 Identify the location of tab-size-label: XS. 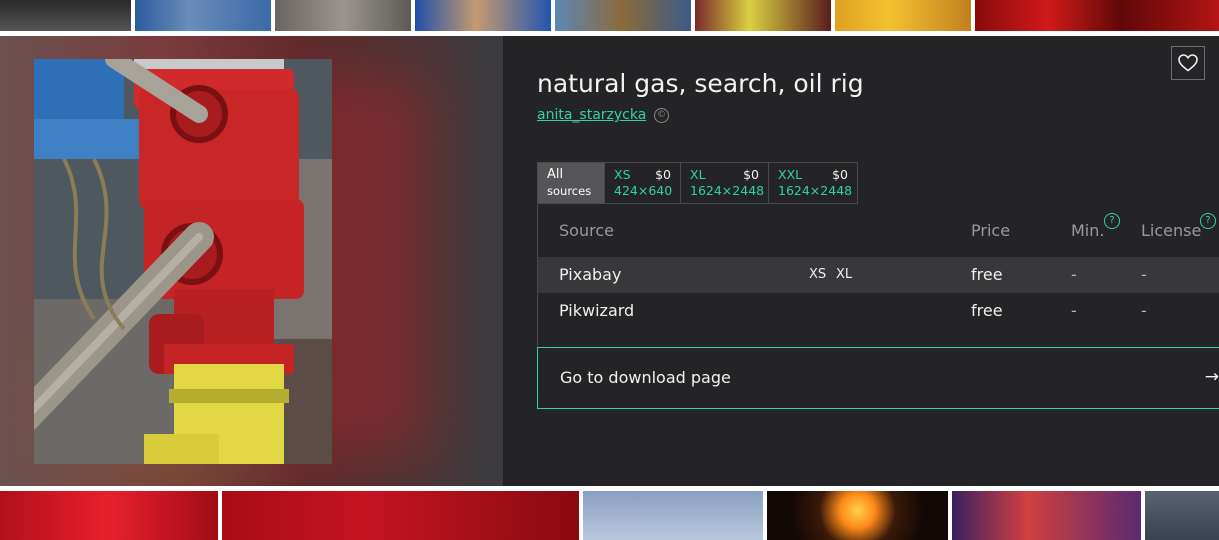
(622, 174).